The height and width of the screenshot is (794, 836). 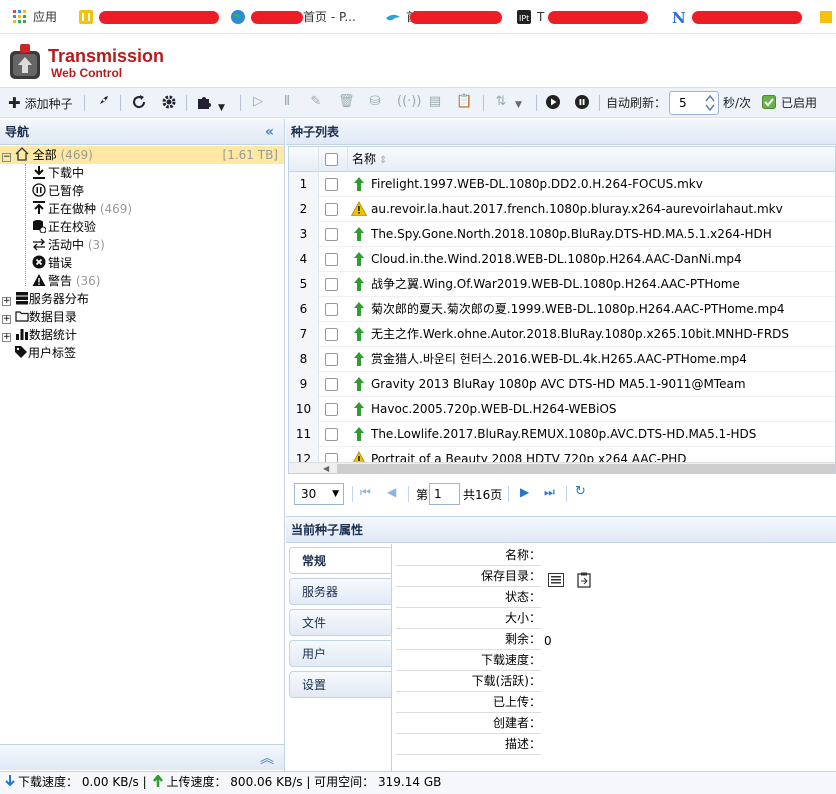 What do you see at coordinates (582, 103) in the screenshot?
I see `pause-all-button` at bounding box center [582, 103].